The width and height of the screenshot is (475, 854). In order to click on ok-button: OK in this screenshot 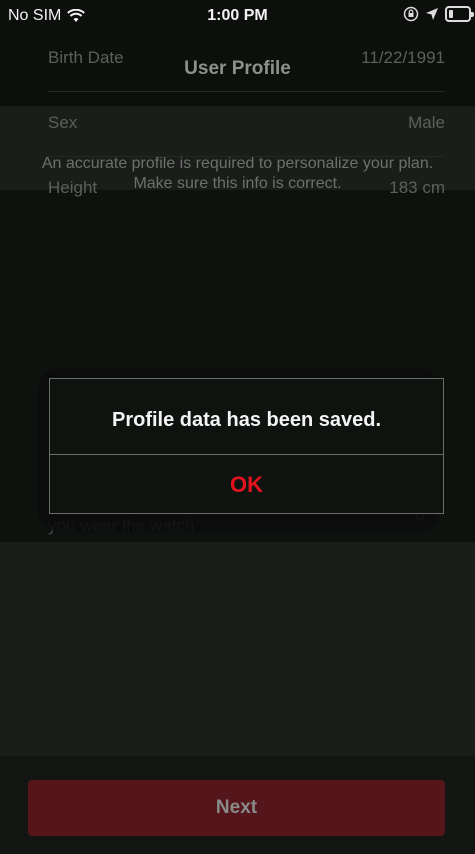, I will do `click(246, 484)`.